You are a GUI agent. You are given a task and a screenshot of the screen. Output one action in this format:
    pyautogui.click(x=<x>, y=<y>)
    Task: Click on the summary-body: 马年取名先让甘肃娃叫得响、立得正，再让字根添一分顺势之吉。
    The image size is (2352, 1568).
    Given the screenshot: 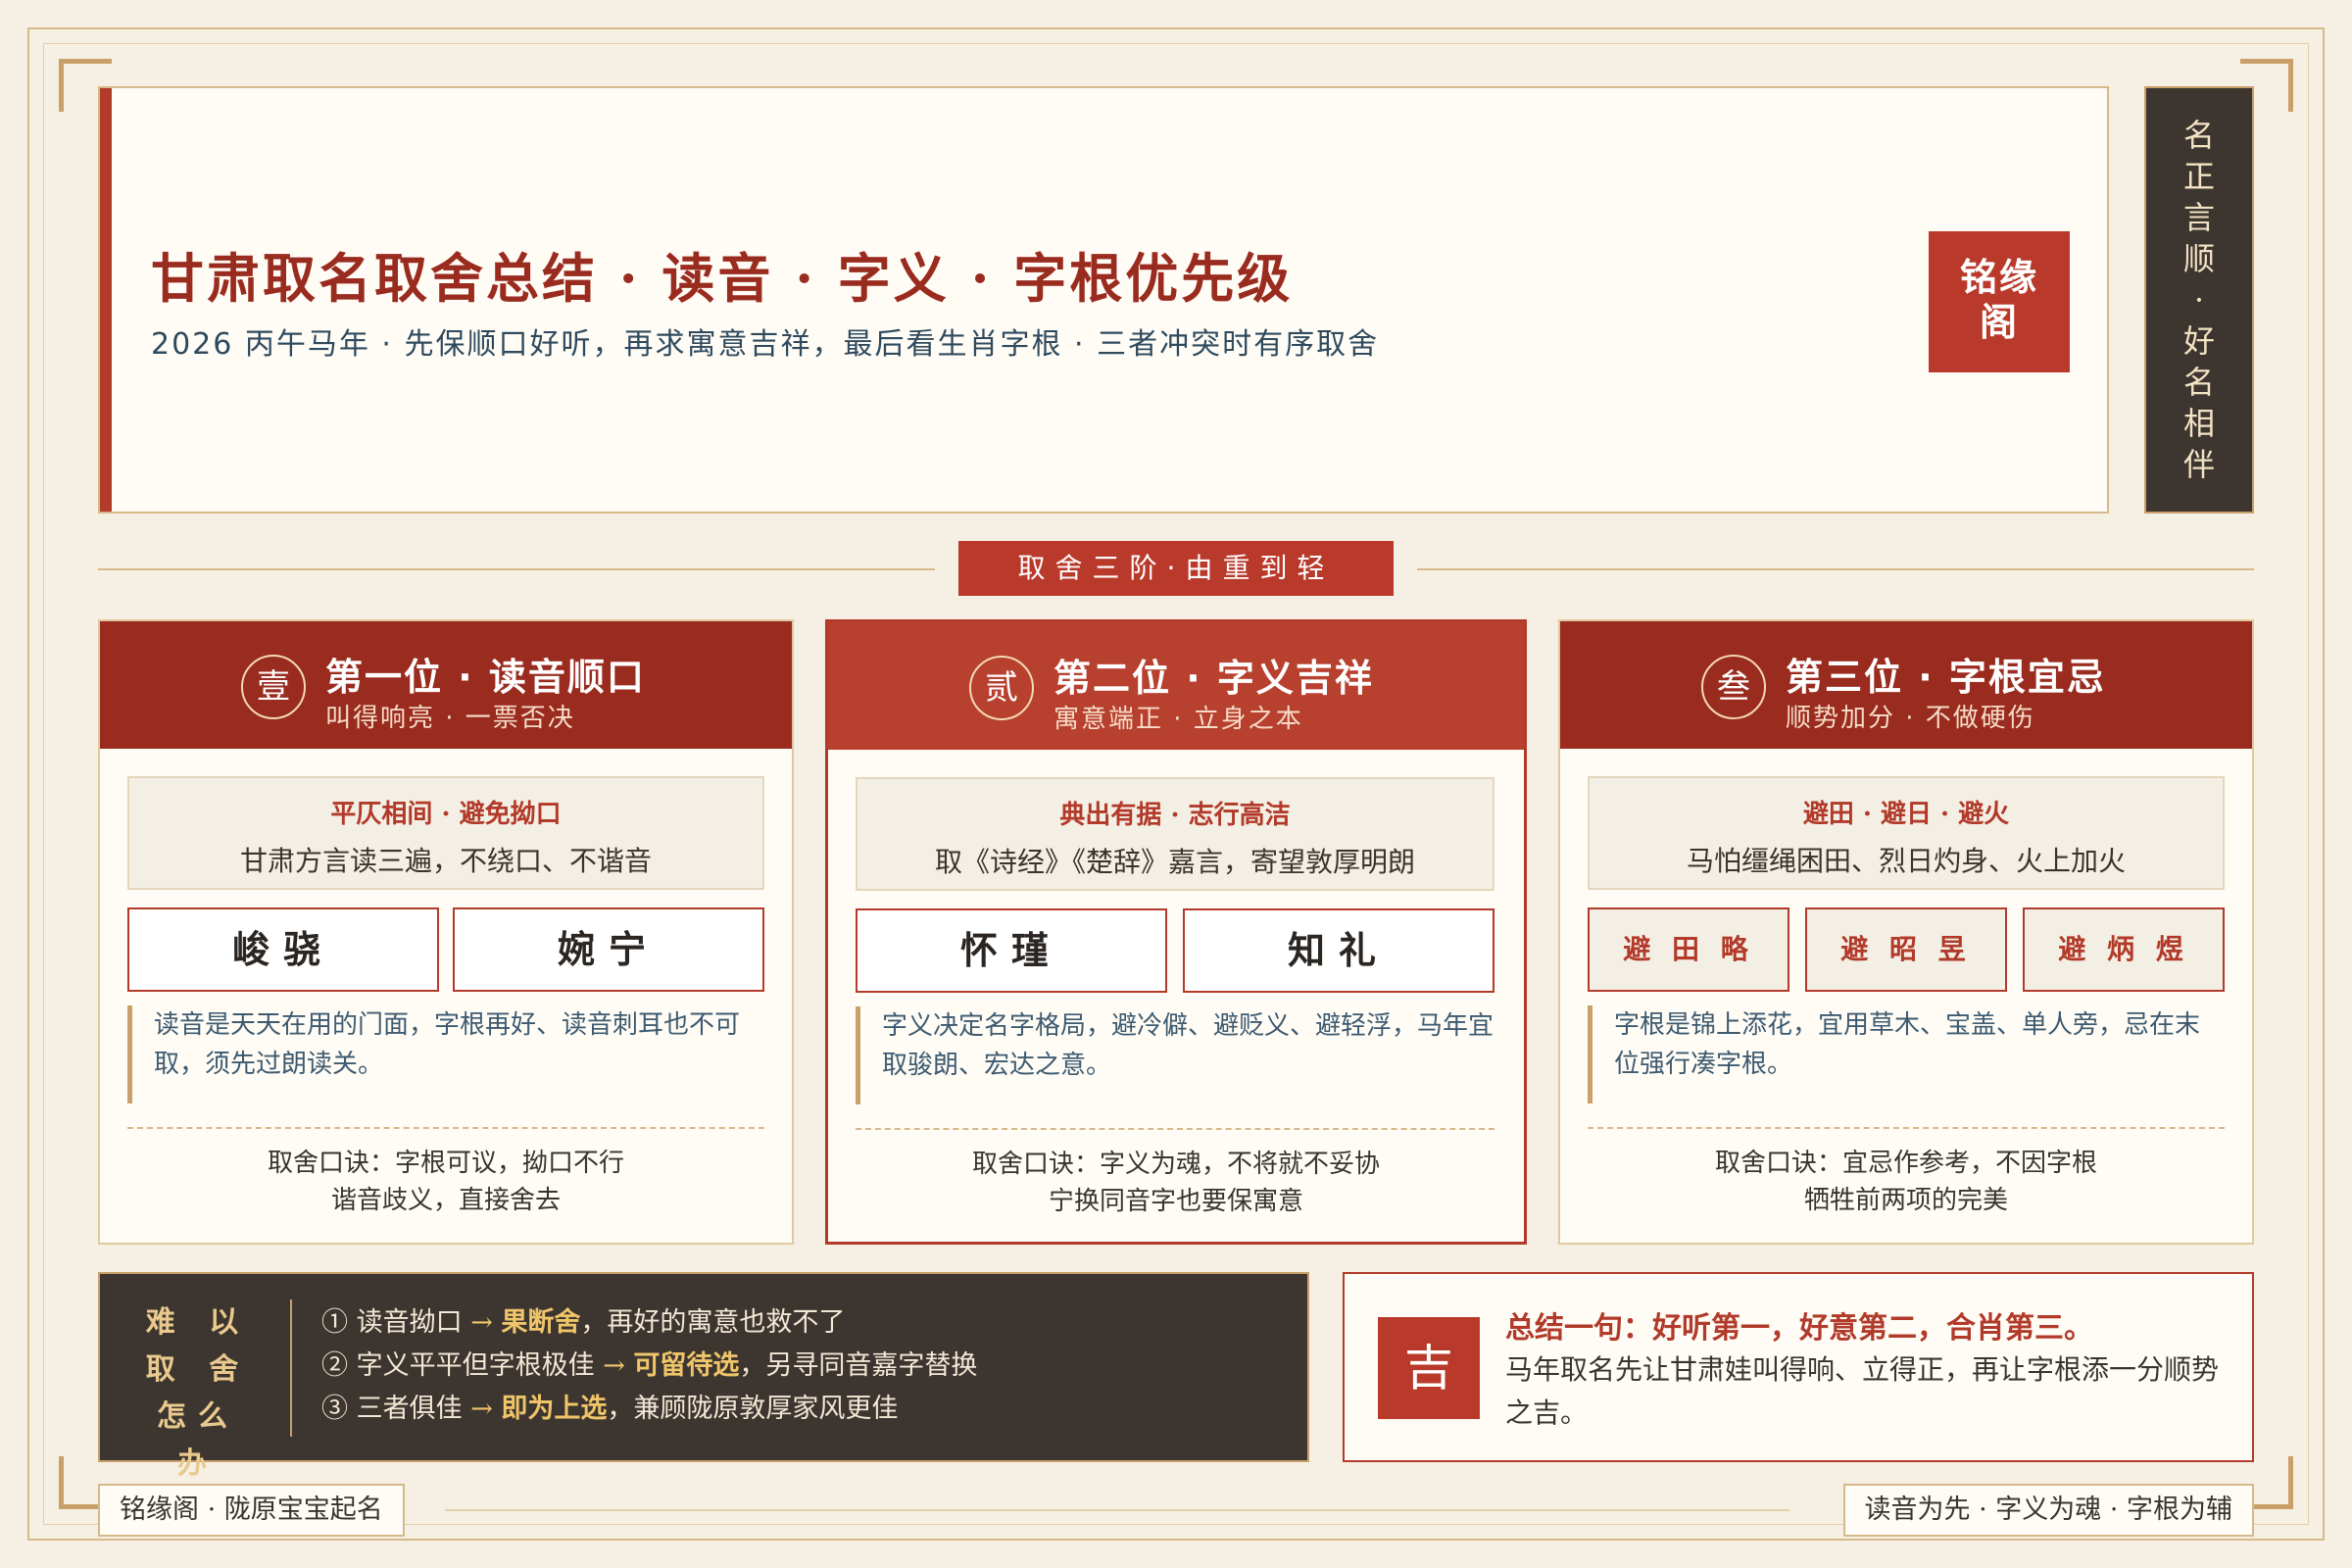 What is the action you would take?
    pyautogui.click(x=1862, y=1391)
    